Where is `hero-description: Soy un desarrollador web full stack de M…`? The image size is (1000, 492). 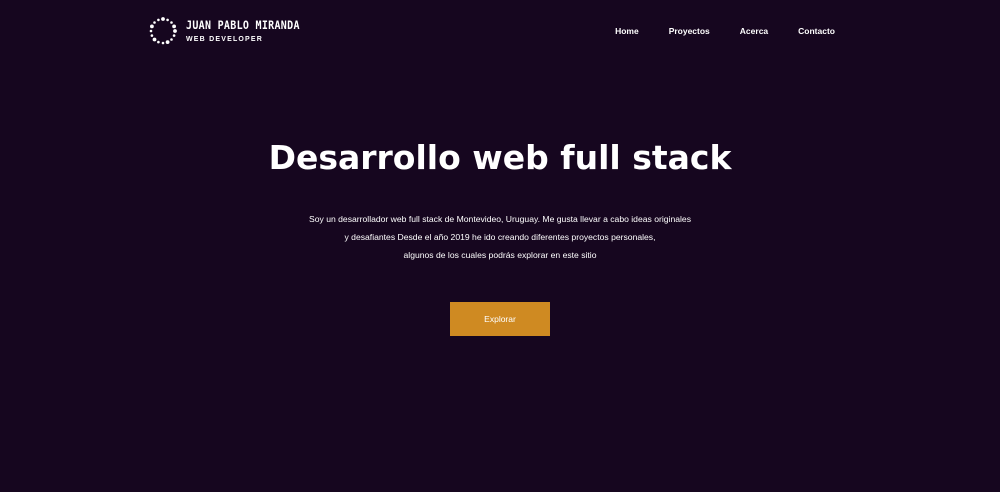 hero-description: Soy un desarrollador web full stack de M… is located at coordinates (500, 237).